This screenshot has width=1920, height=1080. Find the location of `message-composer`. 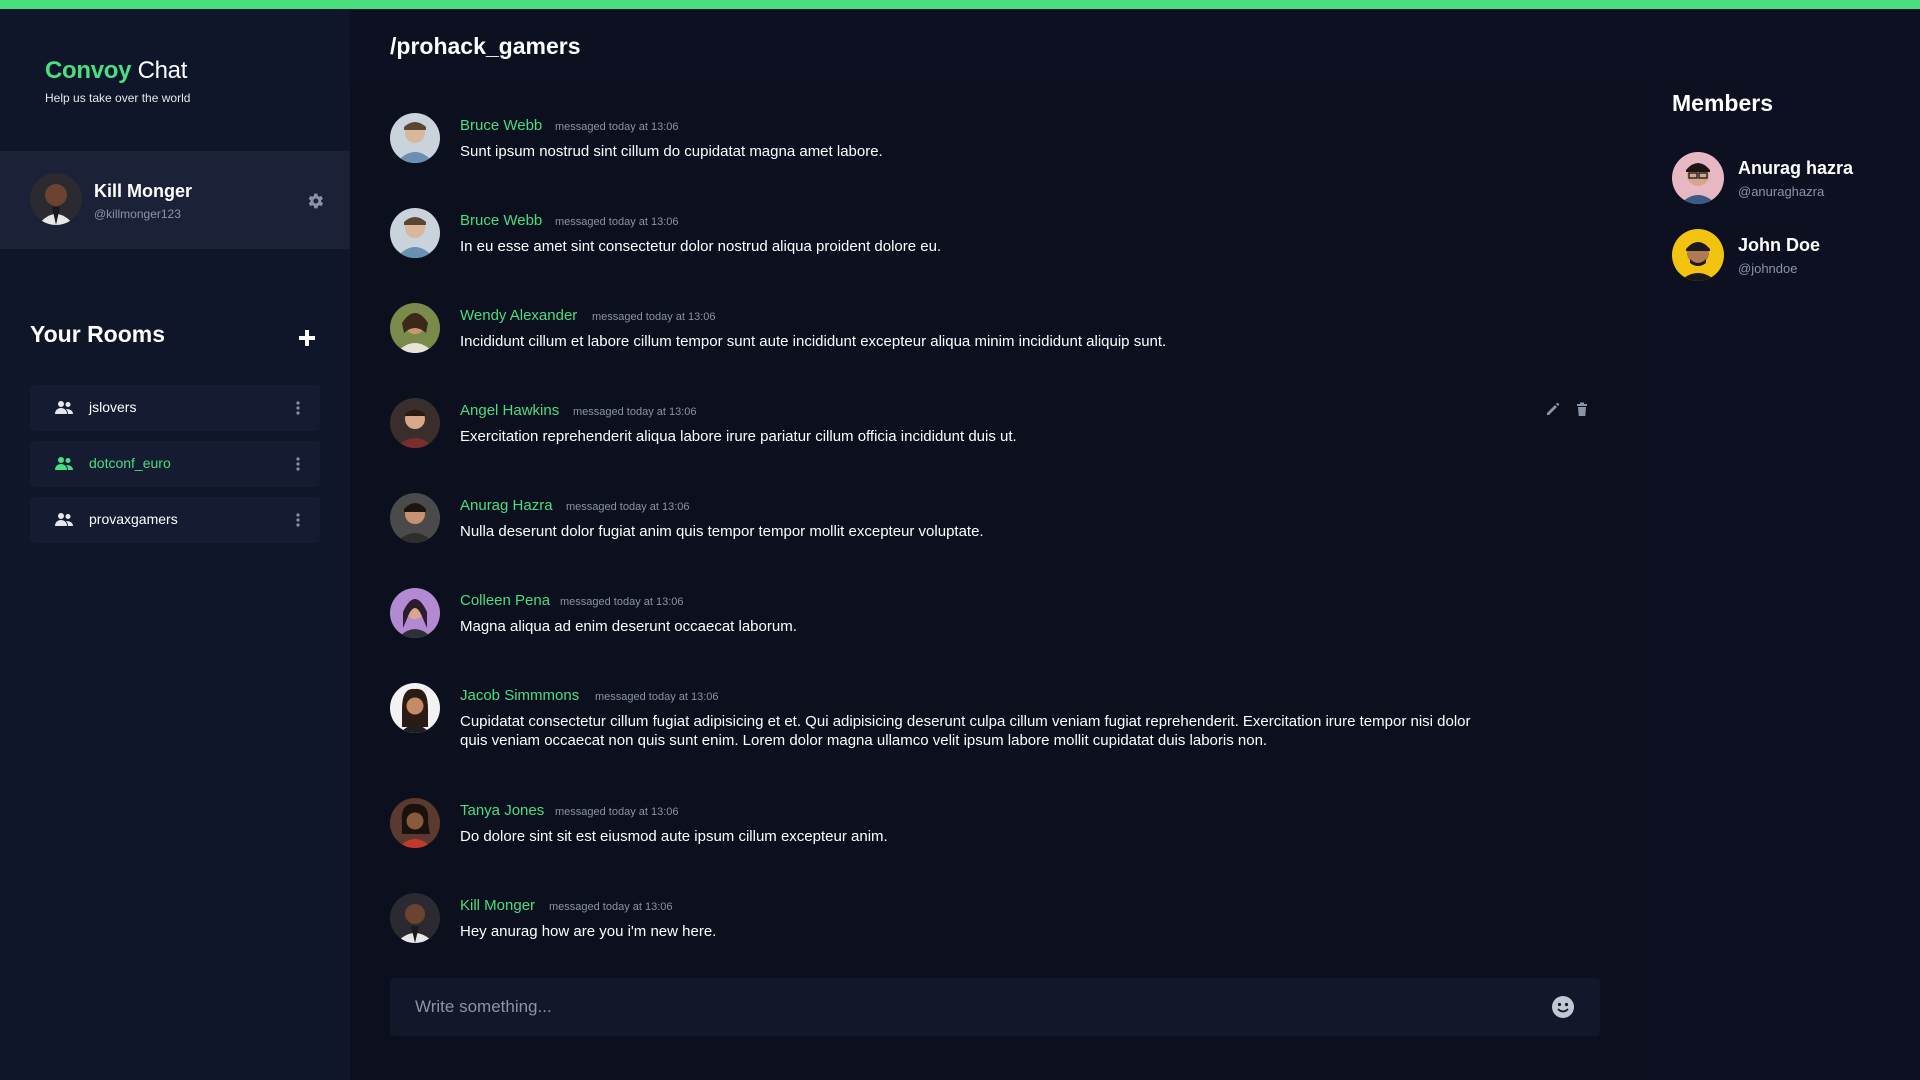

message-composer is located at coordinates (995, 1007).